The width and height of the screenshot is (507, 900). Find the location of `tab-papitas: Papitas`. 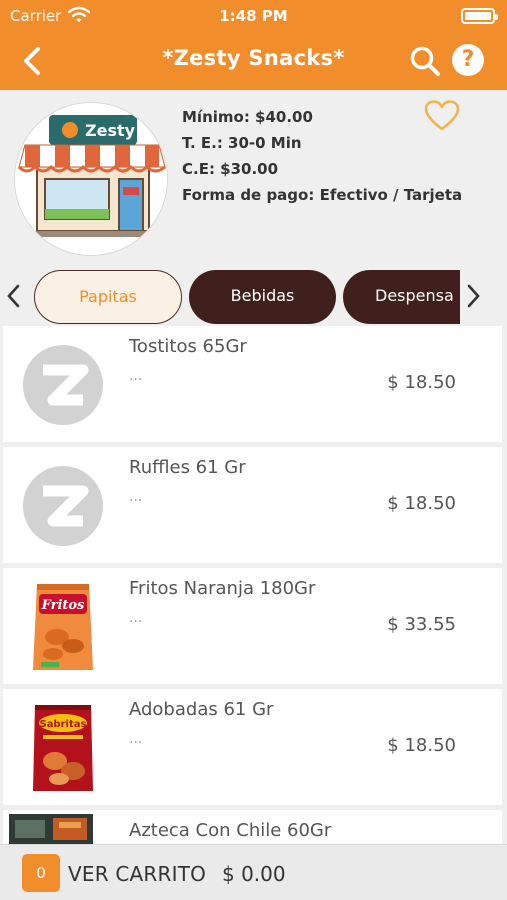

tab-papitas: Papitas is located at coordinates (108, 297).